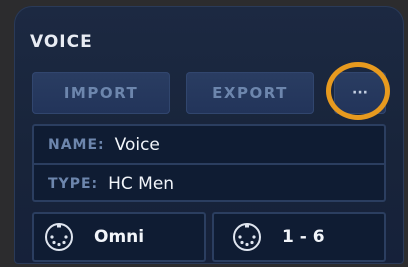 The image size is (408, 267). I want to click on type-label: TYPE:, so click(73, 183).